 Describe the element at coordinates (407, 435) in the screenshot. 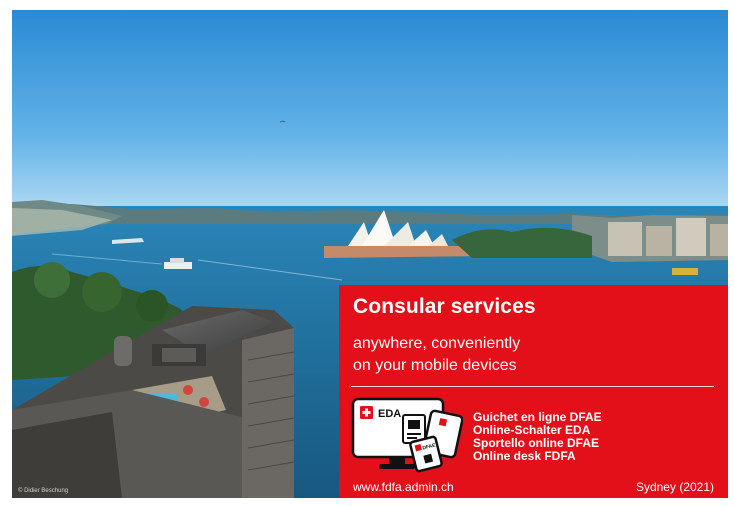

I see `devices-illustration: EDA DFAE` at that location.